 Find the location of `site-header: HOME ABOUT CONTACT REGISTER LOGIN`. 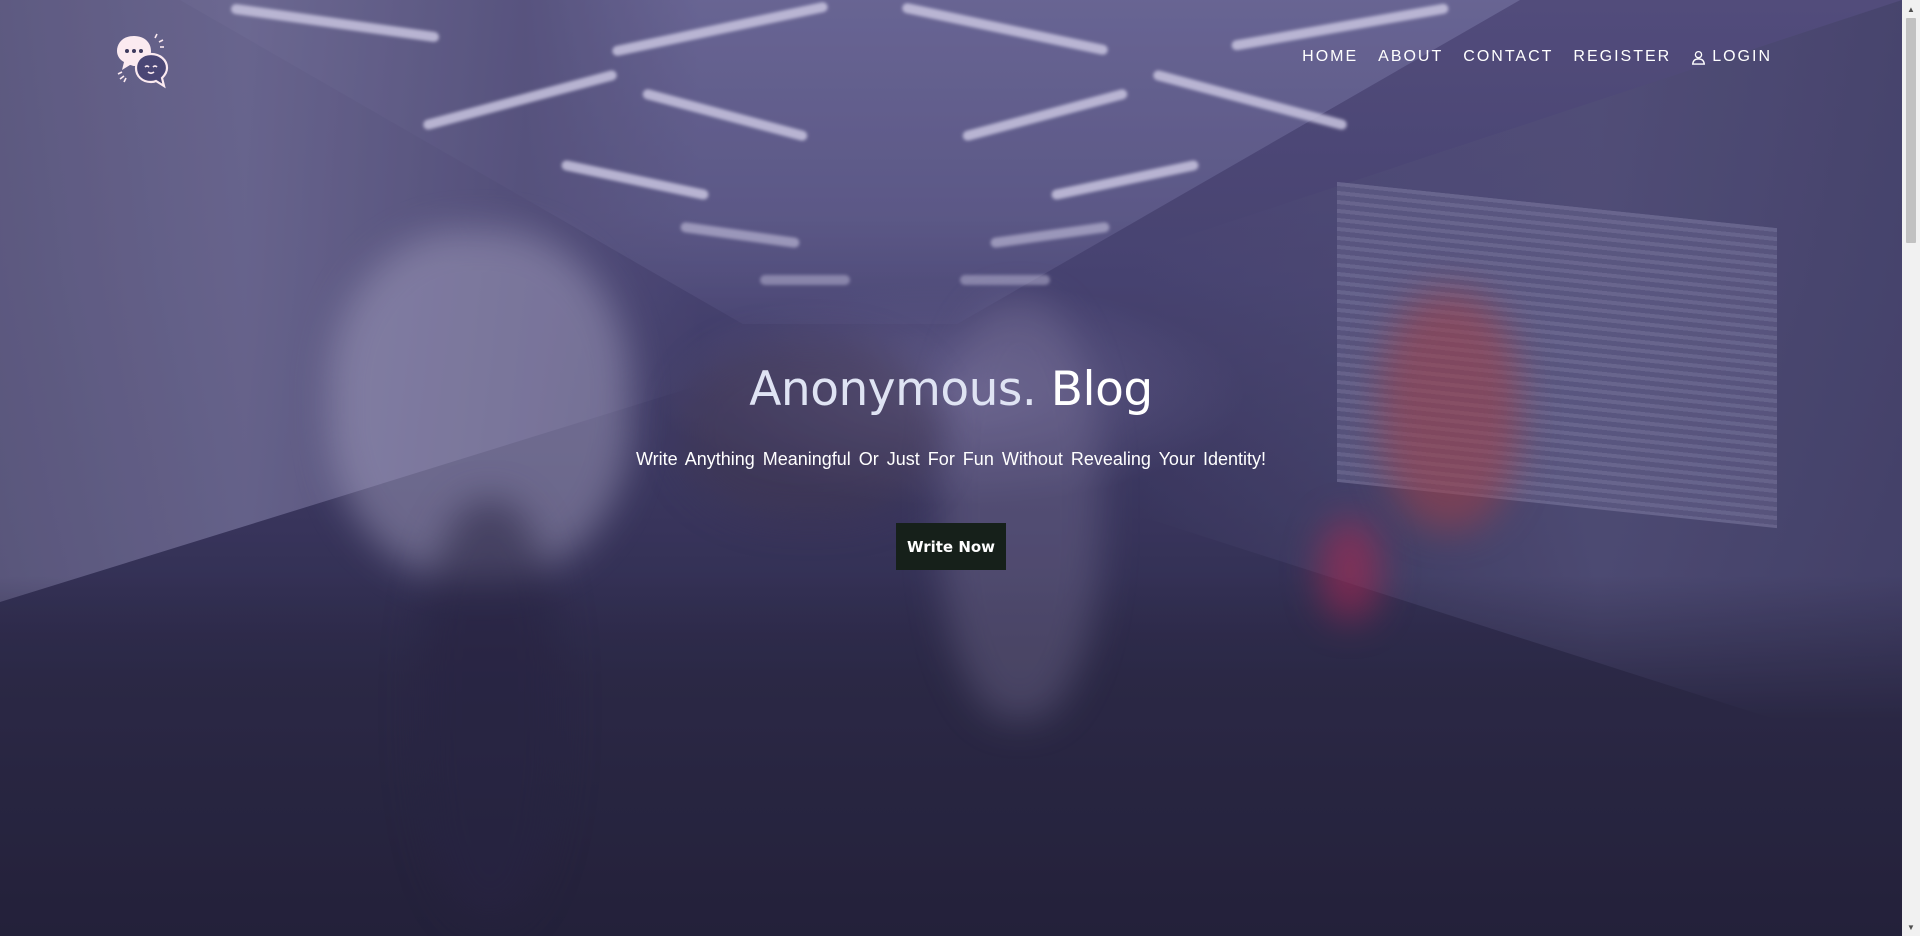

site-header: HOME ABOUT CONTACT REGISTER LOGIN is located at coordinates (951, 60).